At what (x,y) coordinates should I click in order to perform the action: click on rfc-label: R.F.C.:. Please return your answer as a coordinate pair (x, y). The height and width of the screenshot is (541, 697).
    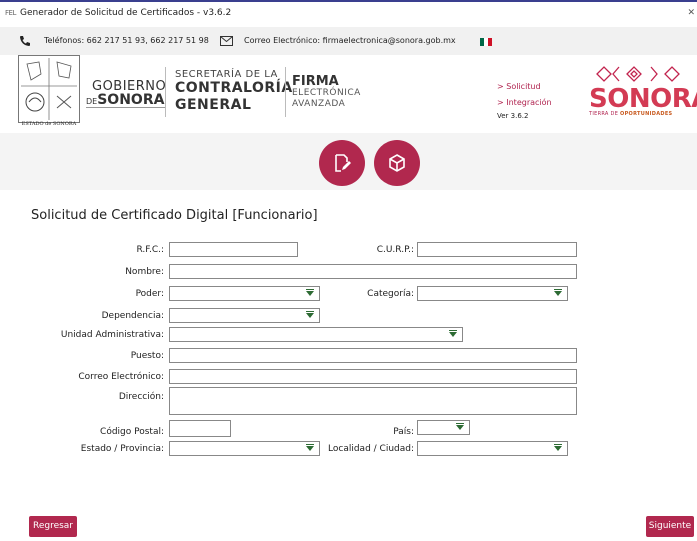
    Looking at the image, I should click on (150, 250).